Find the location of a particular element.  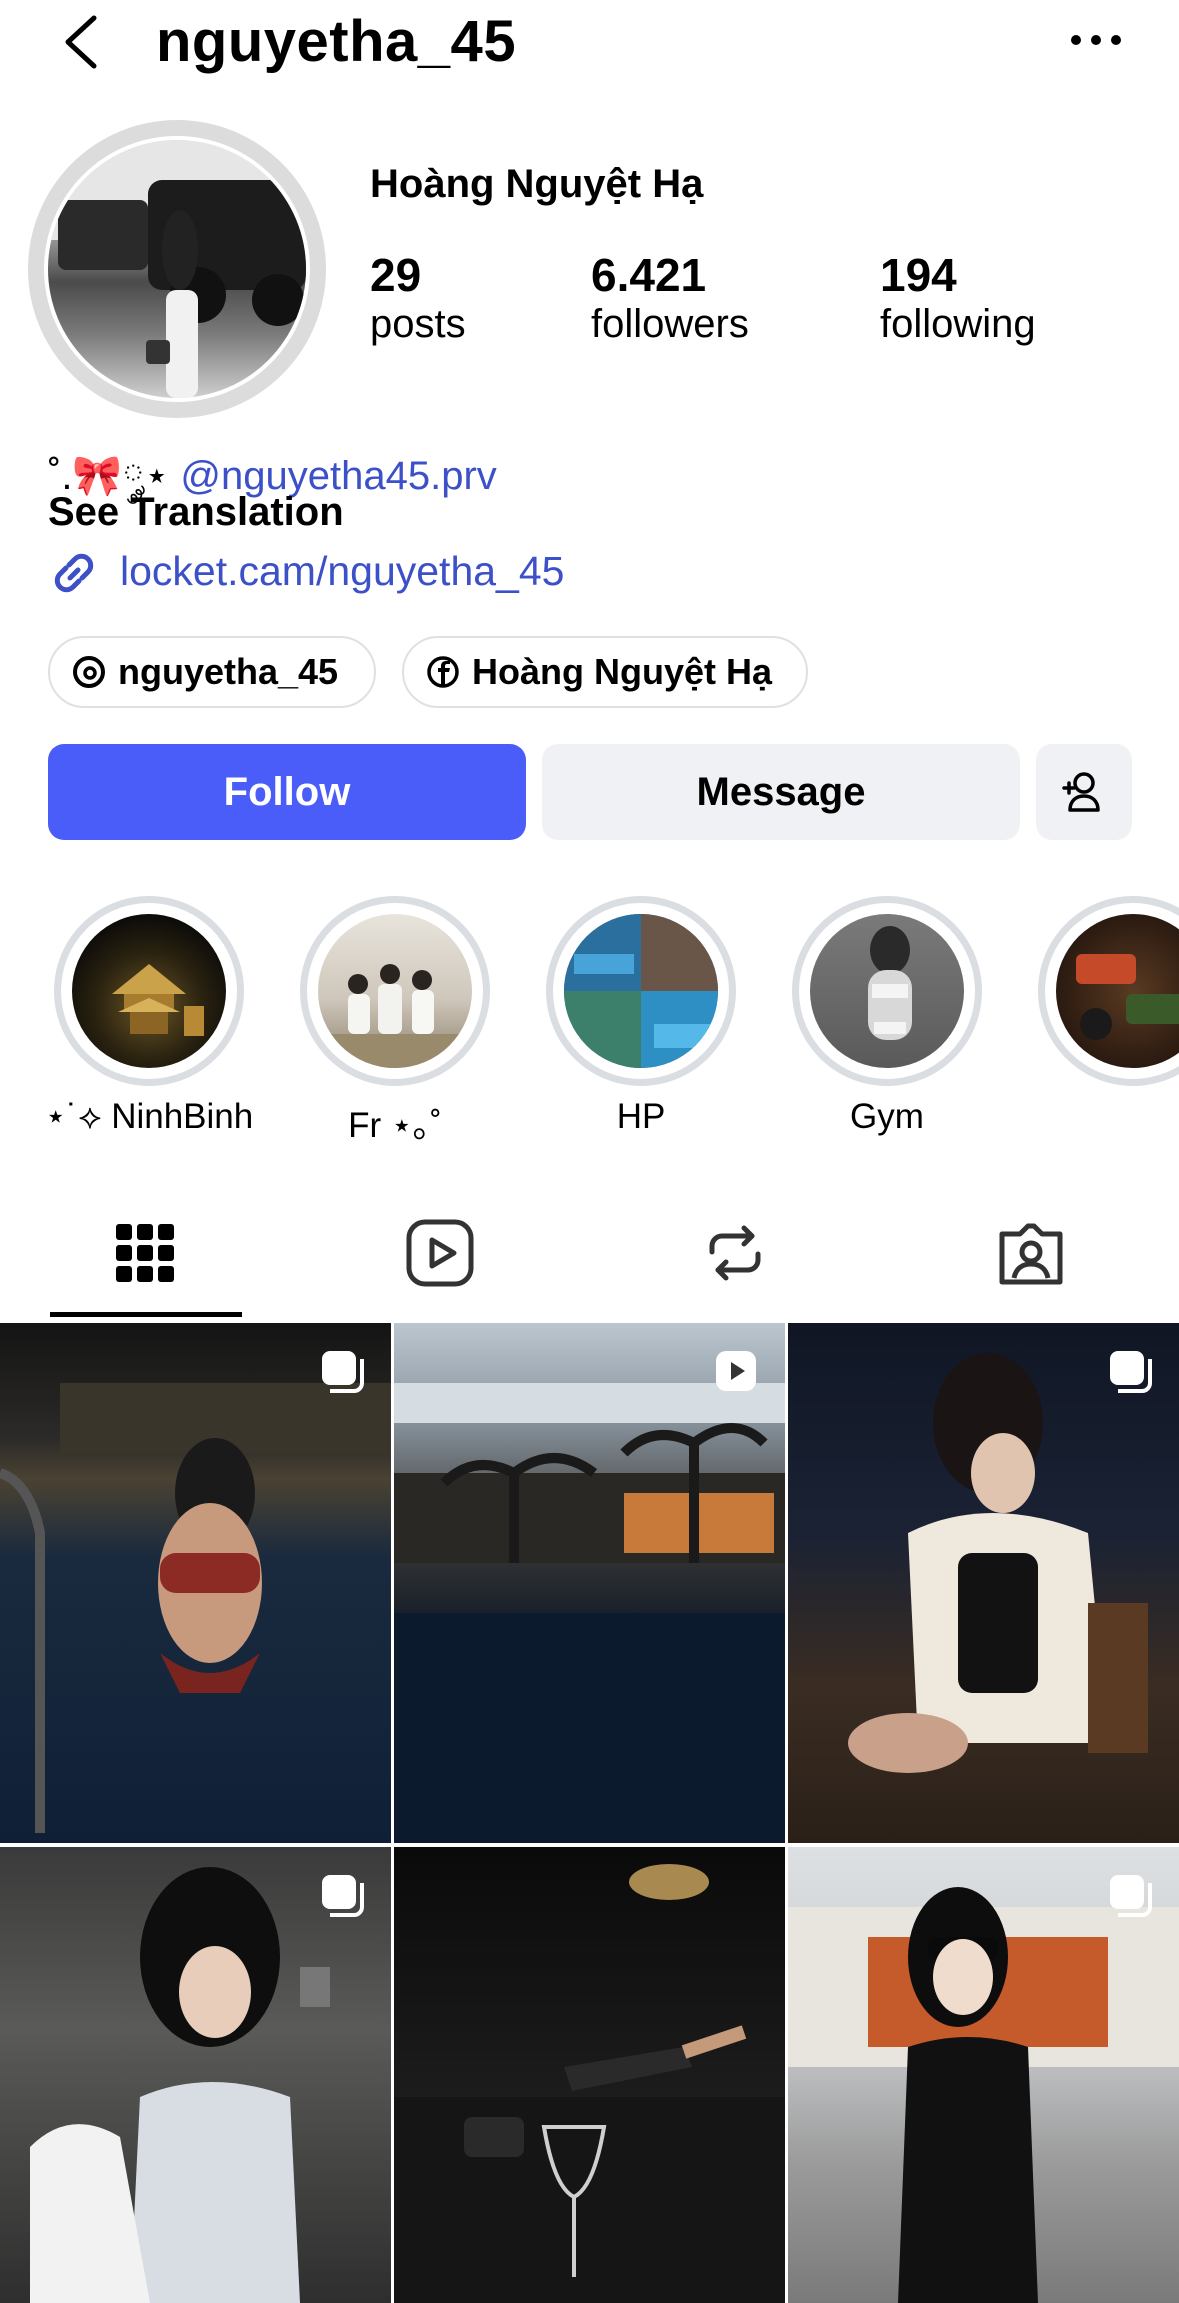

link-icon is located at coordinates (74, 573).